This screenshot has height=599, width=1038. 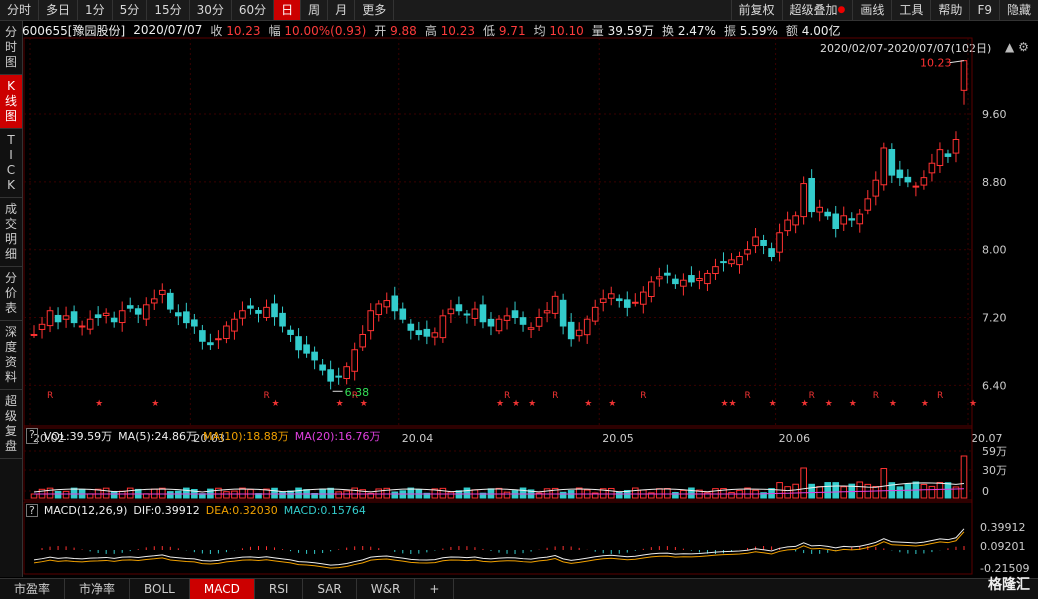 What do you see at coordinates (374, 10) in the screenshot?
I see `period-tab-10: 更多` at bounding box center [374, 10].